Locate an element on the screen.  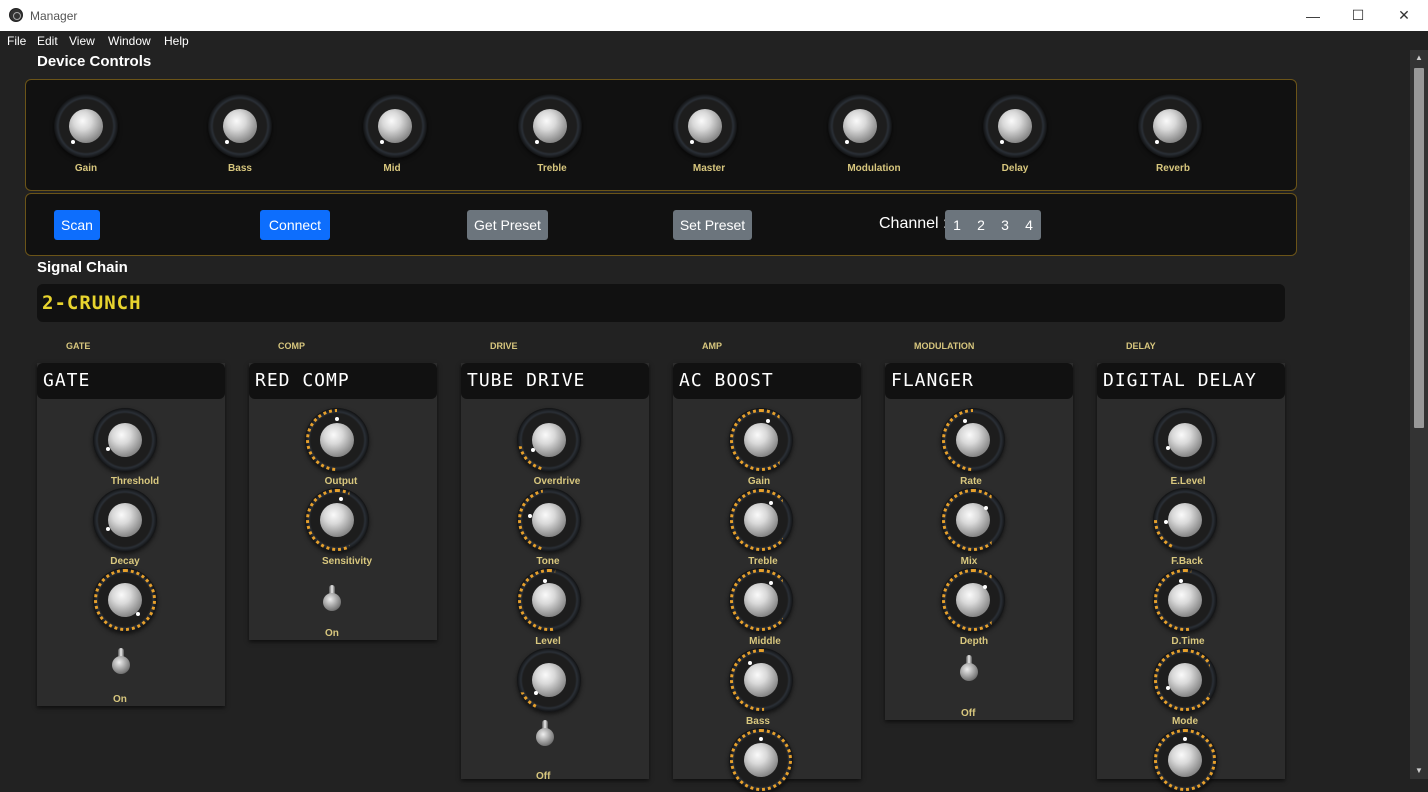
scroll-thumb is located at coordinates (1419, 248).